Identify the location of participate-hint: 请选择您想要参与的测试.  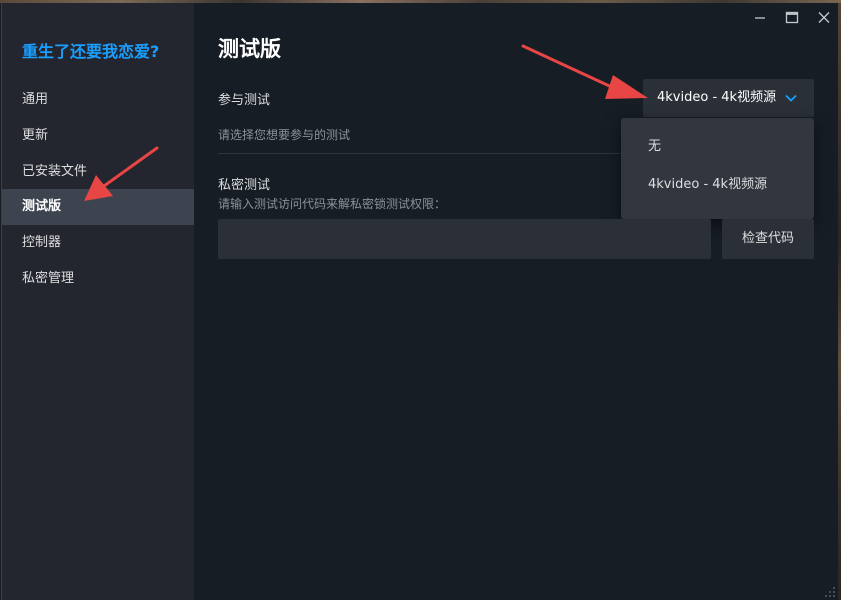
(284, 135).